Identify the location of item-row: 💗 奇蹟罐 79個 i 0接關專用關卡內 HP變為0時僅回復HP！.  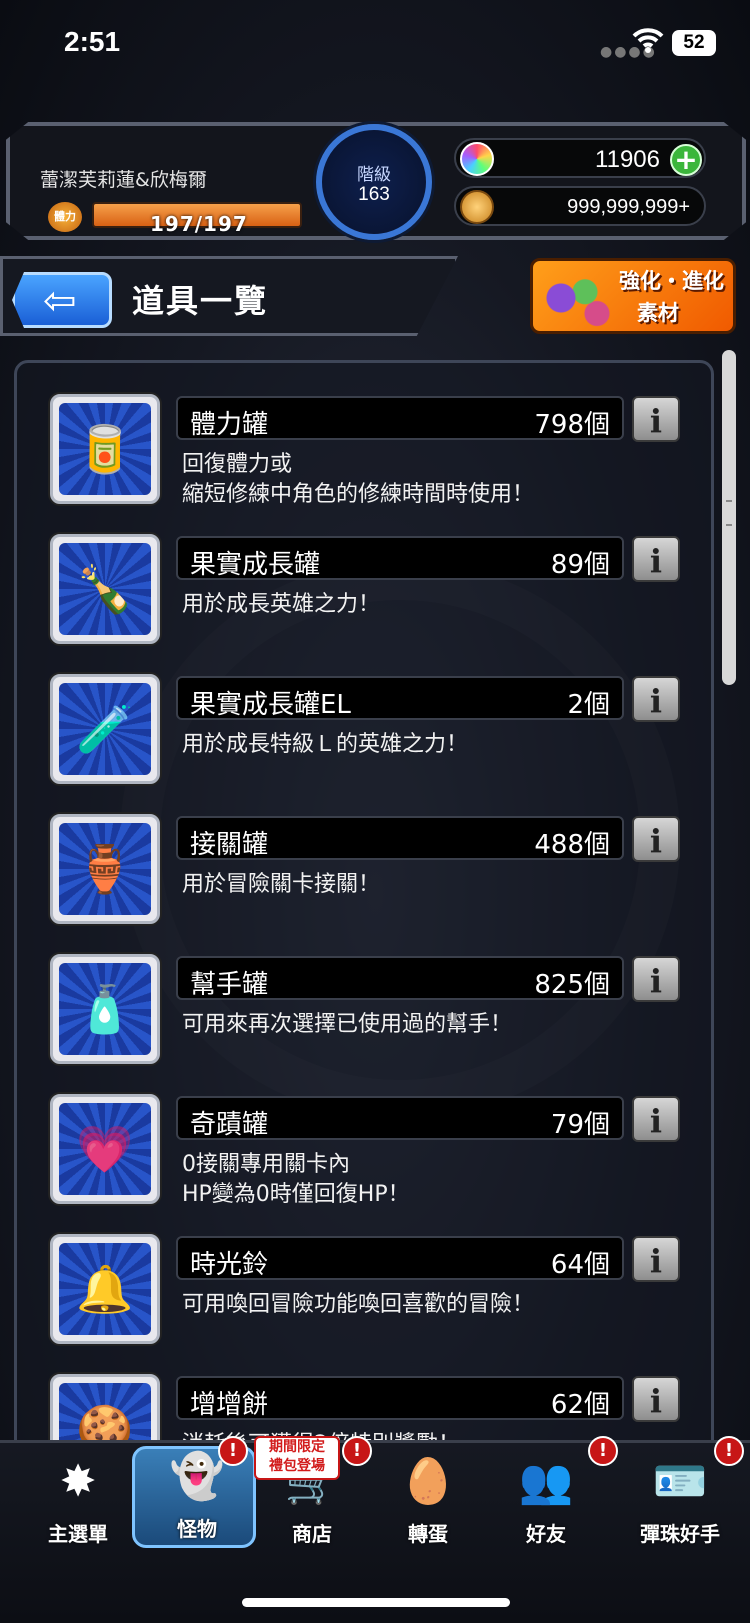
(375, 1150).